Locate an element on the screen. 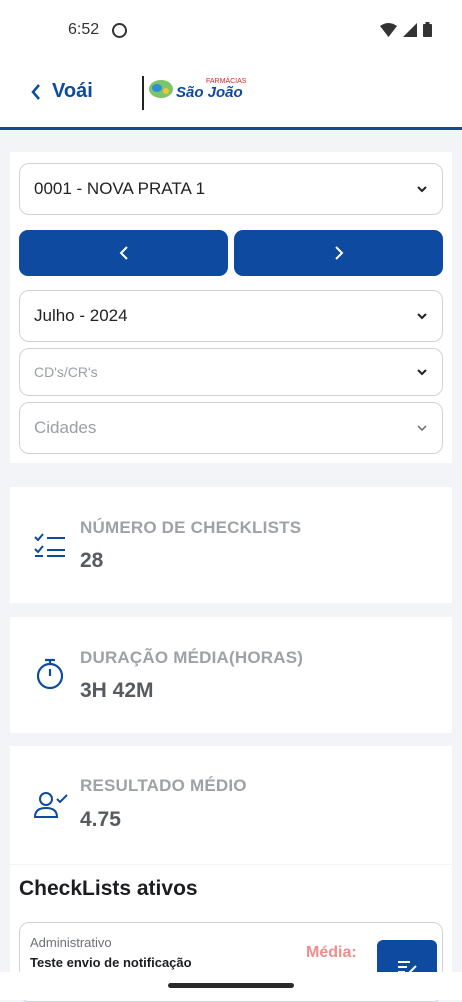  gesture-bar is located at coordinates (231, 986).